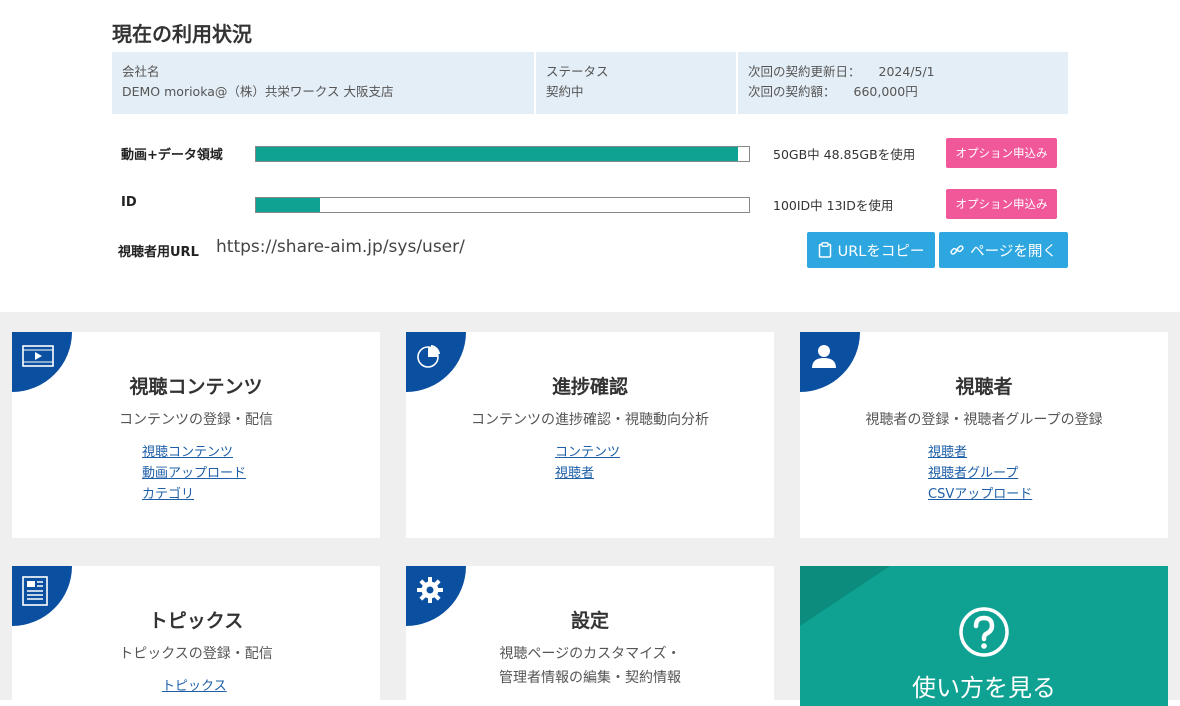  I want to click on news-icon, so click(35, 591).